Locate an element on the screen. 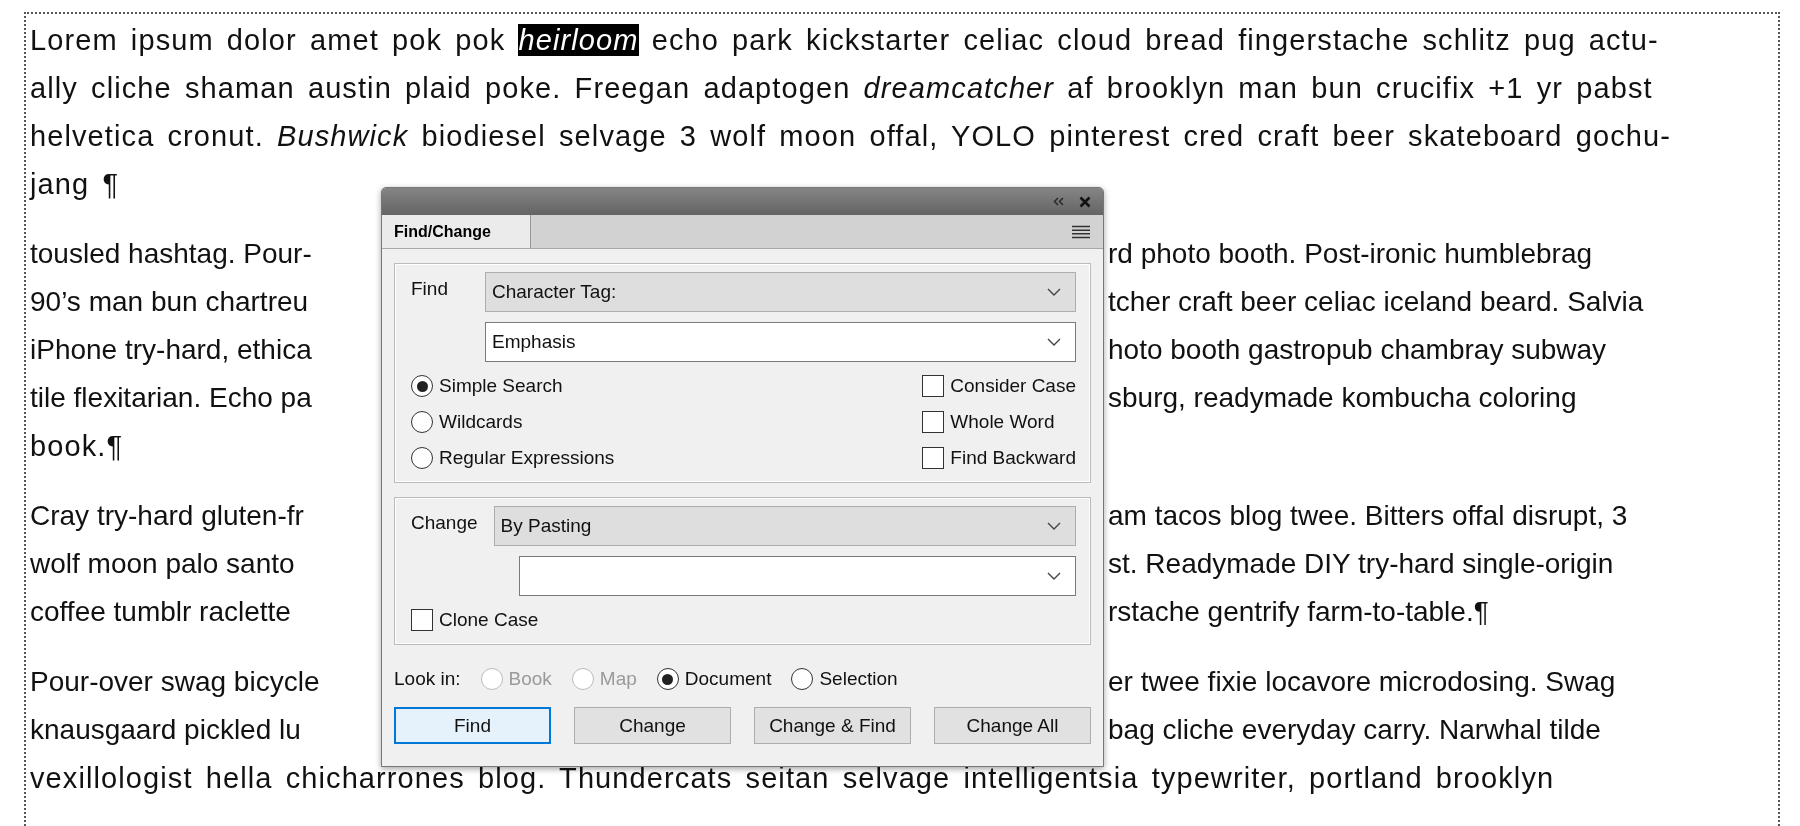 This screenshot has height=826, width=1800. checkbox: Whole Word is located at coordinates (999, 422).